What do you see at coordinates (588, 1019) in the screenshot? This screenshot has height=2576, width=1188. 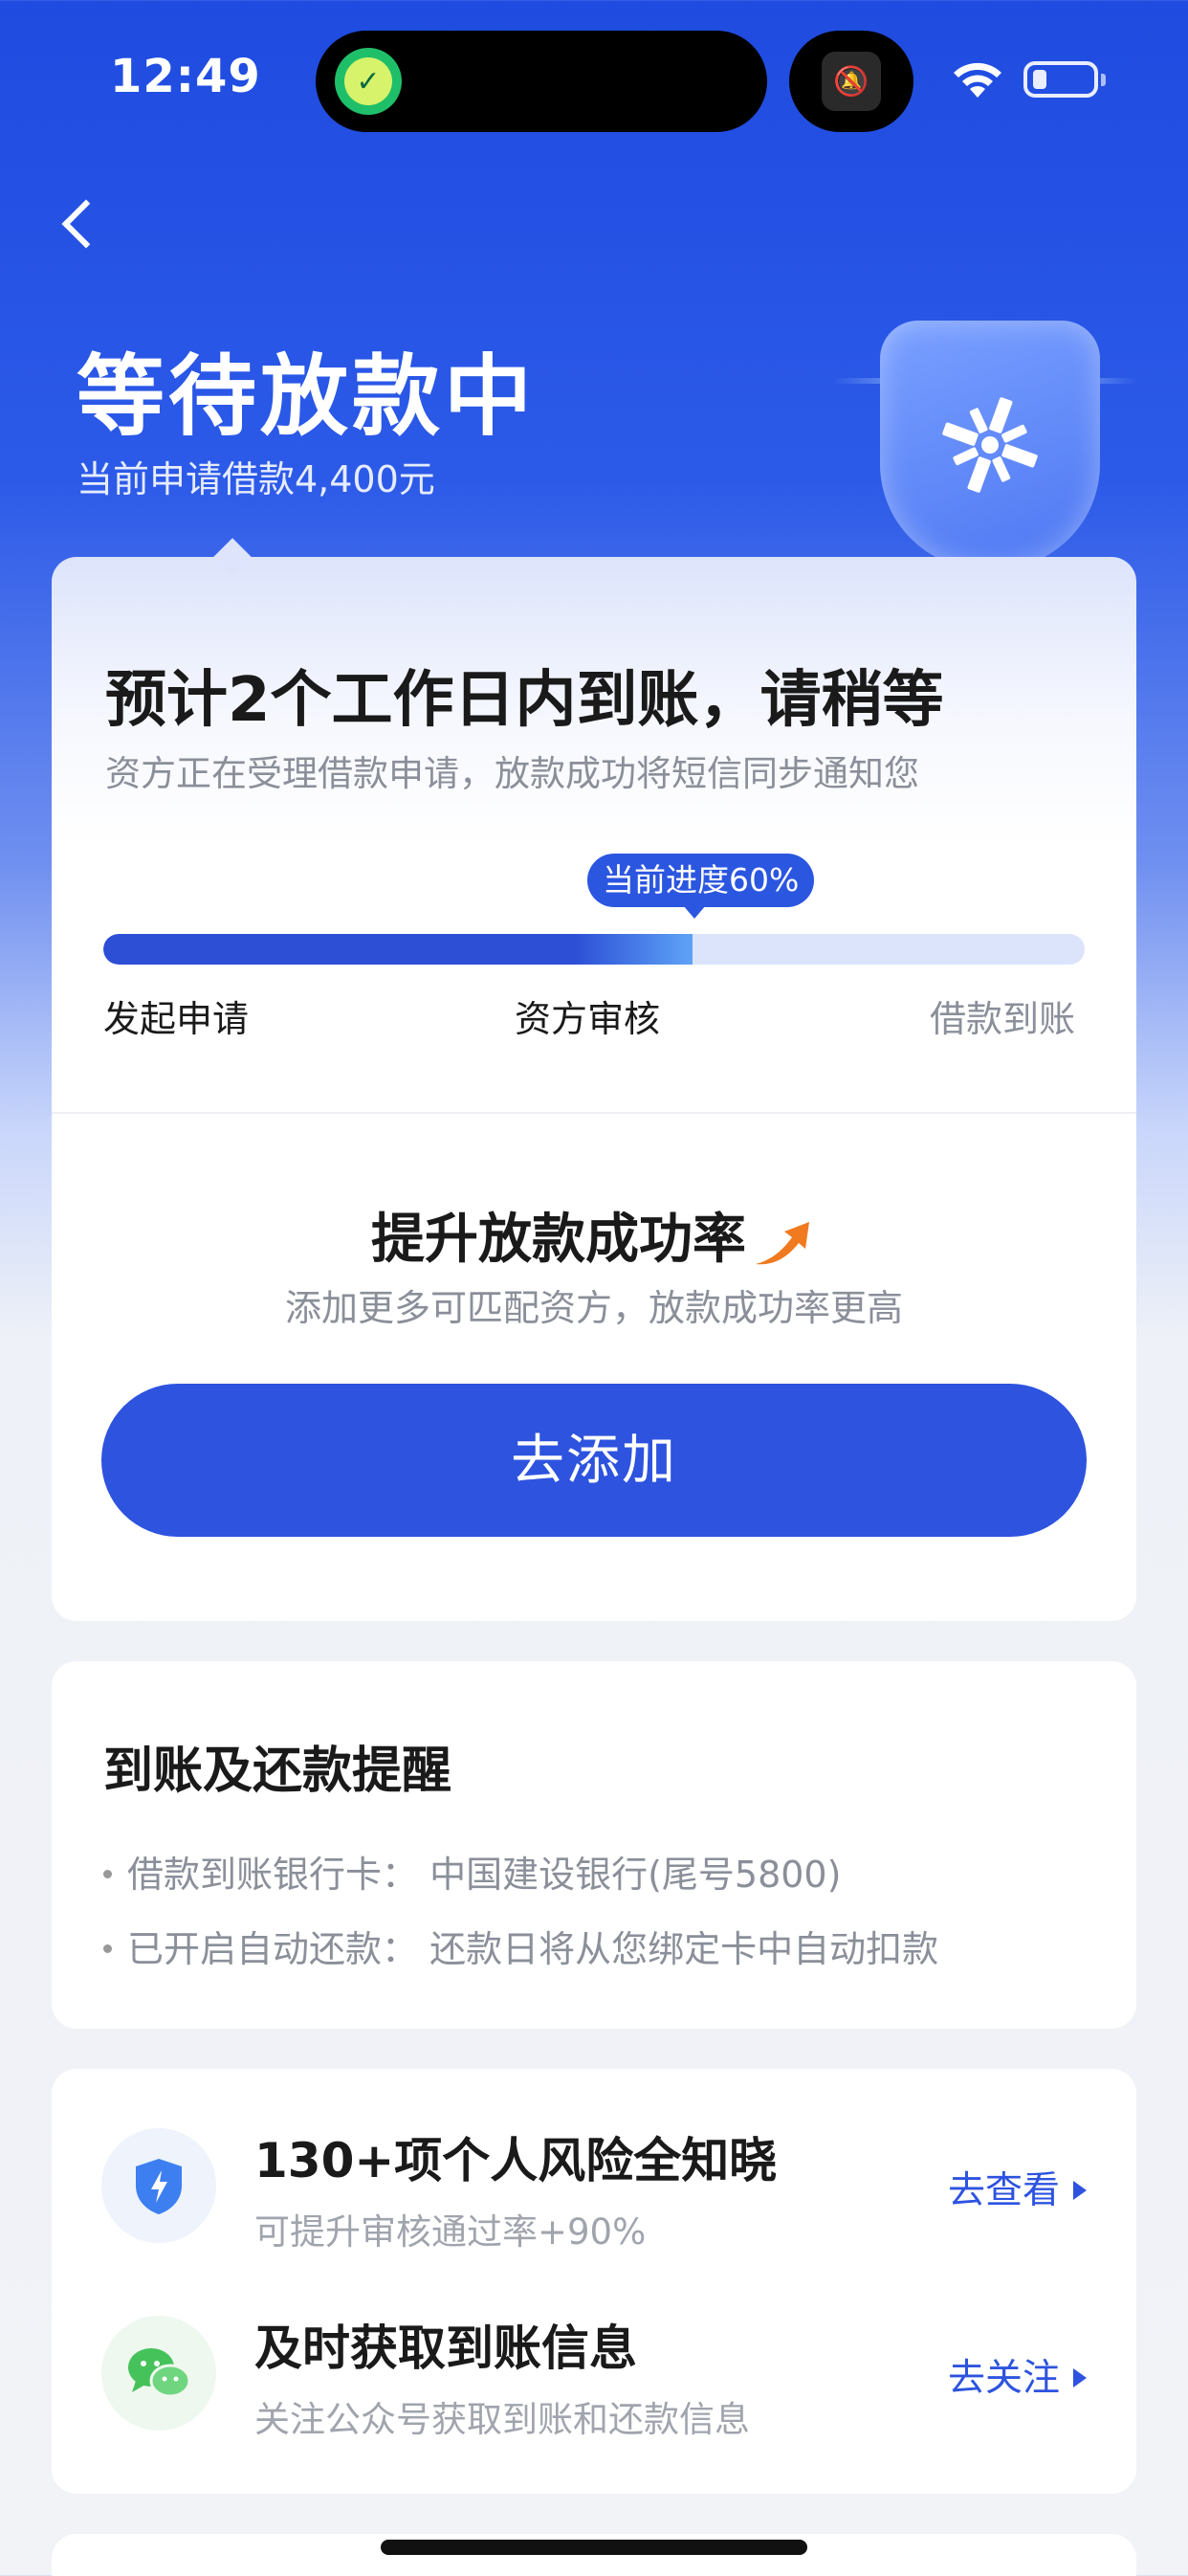 I see `step-review: 资方审核` at bounding box center [588, 1019].